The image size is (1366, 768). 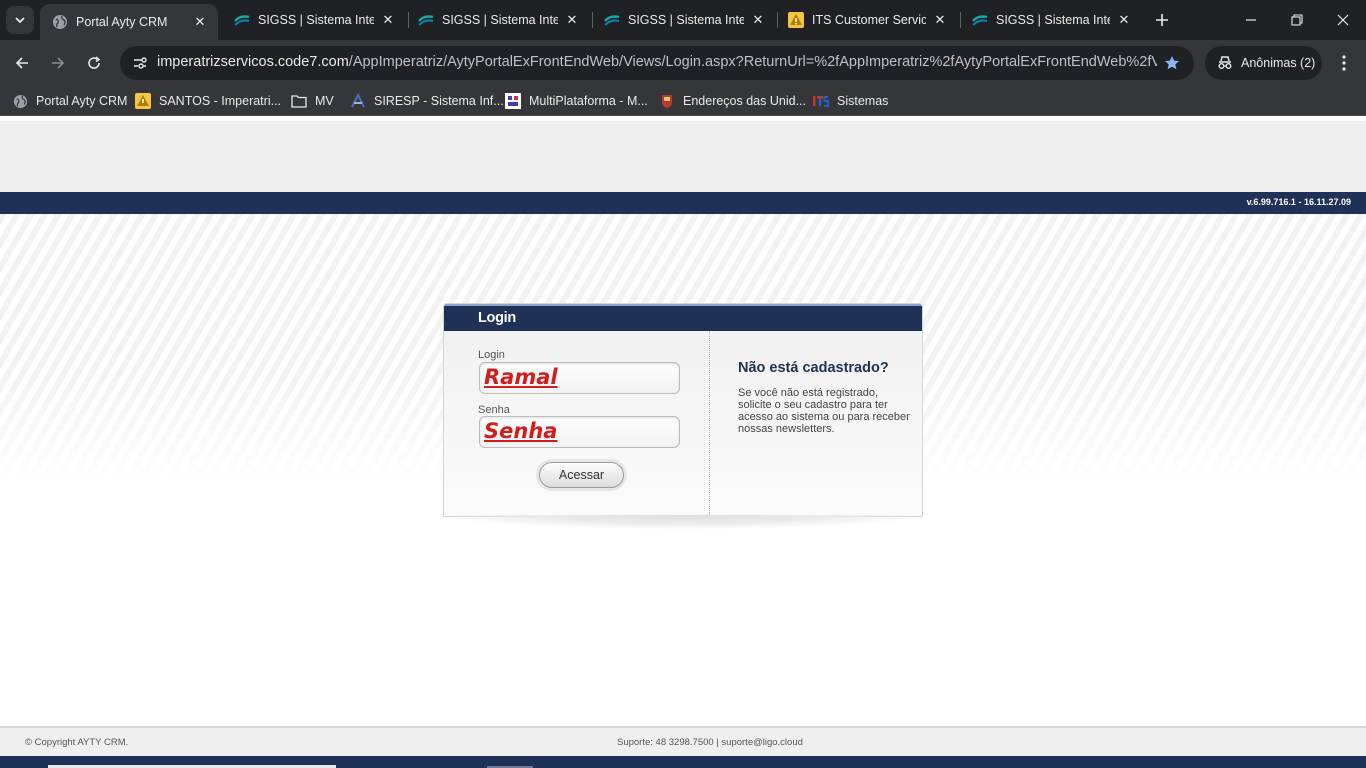 I want to click on tab-portal-ayty-crm: Portal Ayty CRM ✕, so click(x=129, y=22).